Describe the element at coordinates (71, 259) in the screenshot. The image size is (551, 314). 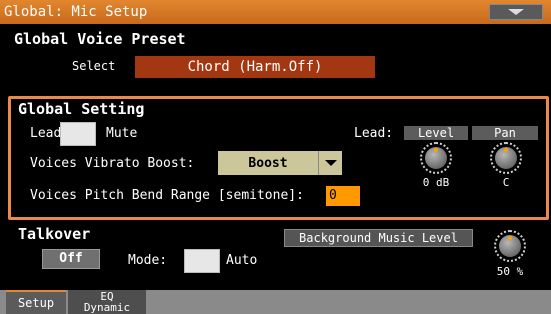
I see `talkover-off-button: Off` at that location.